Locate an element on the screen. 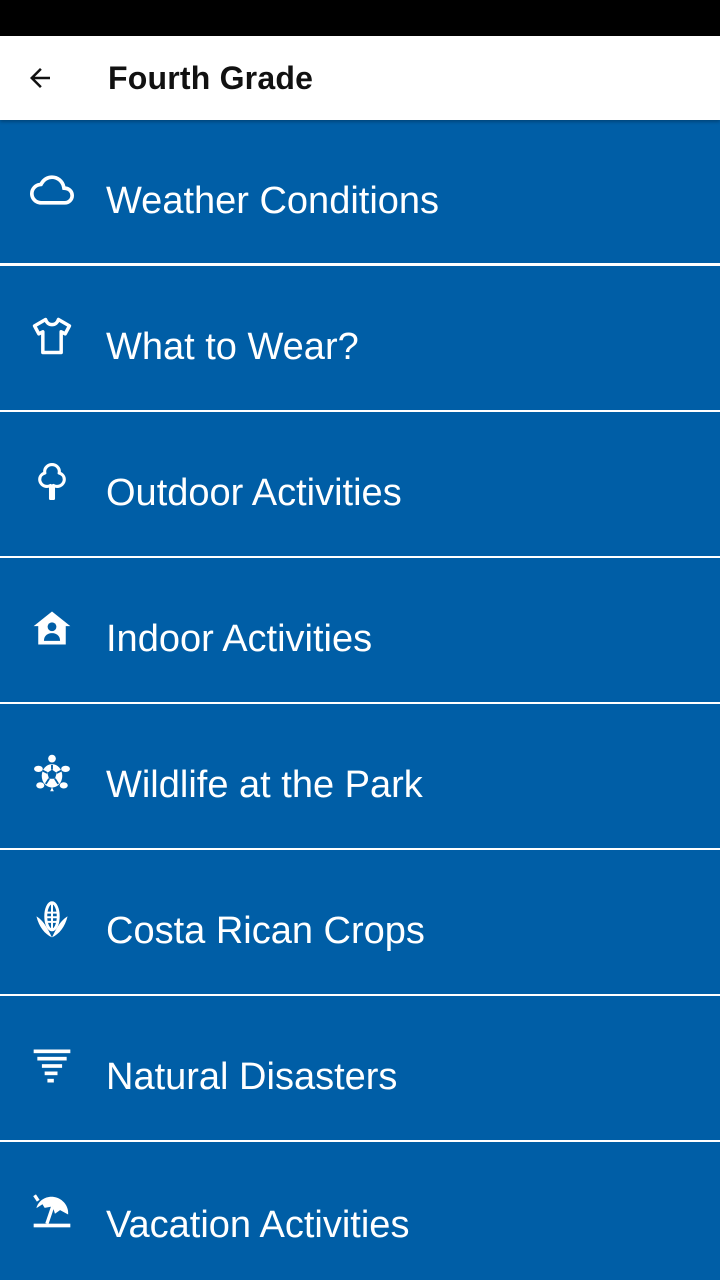 This screenshot has height=1280, width=720. status-bar is located at coordinates (360, 18).